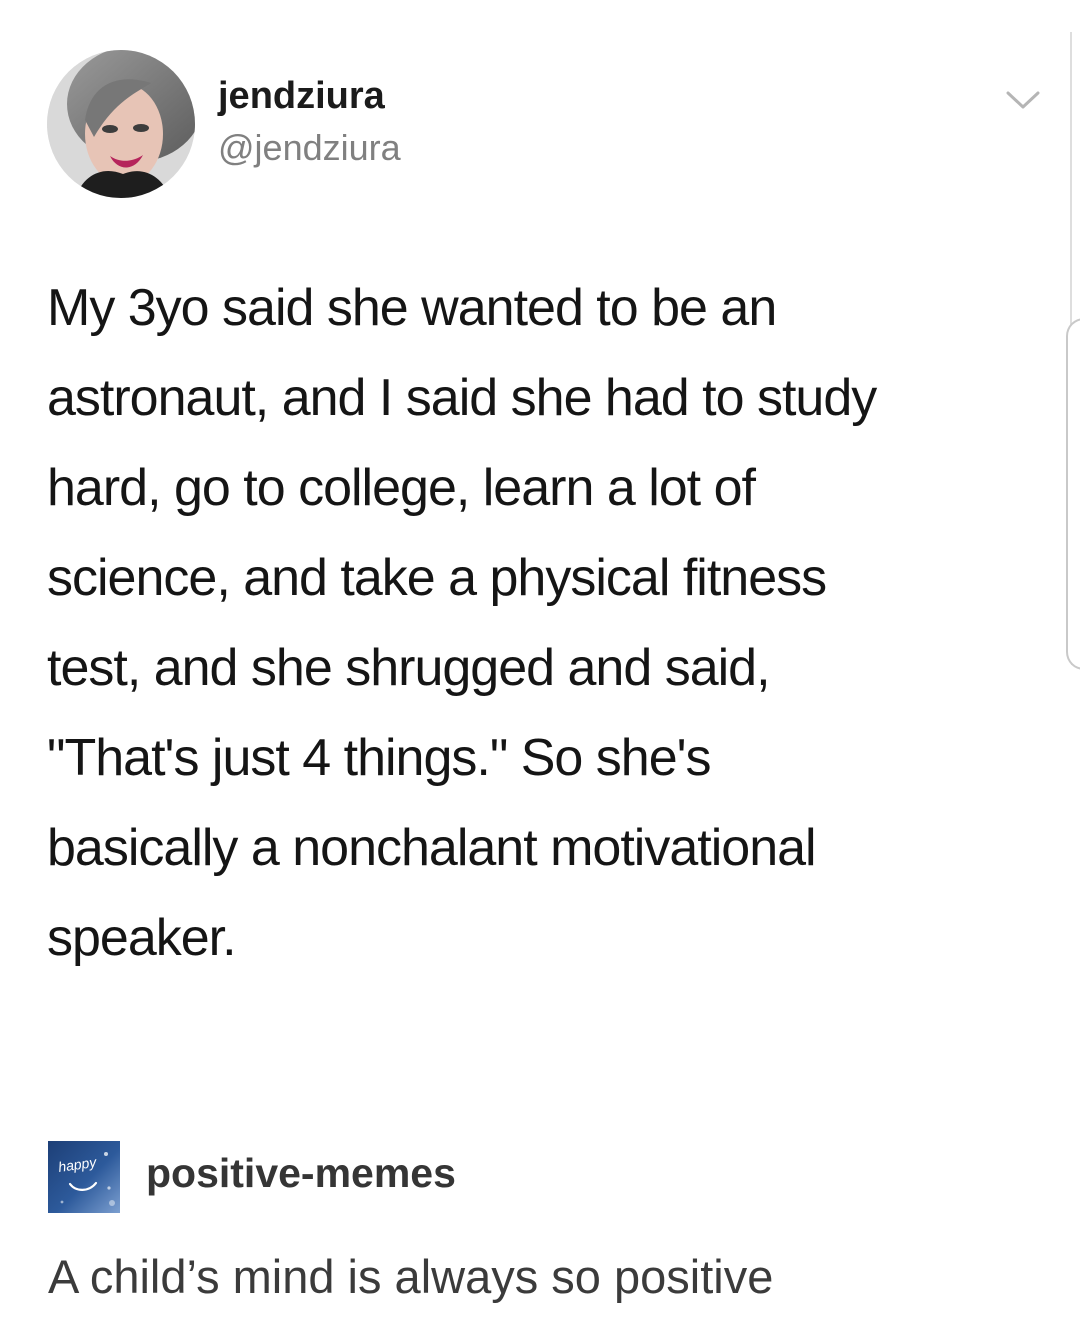  Describe the element at coordinates (309, 148) in the screenshot. I see `user-handle: @jendziura` at that location.